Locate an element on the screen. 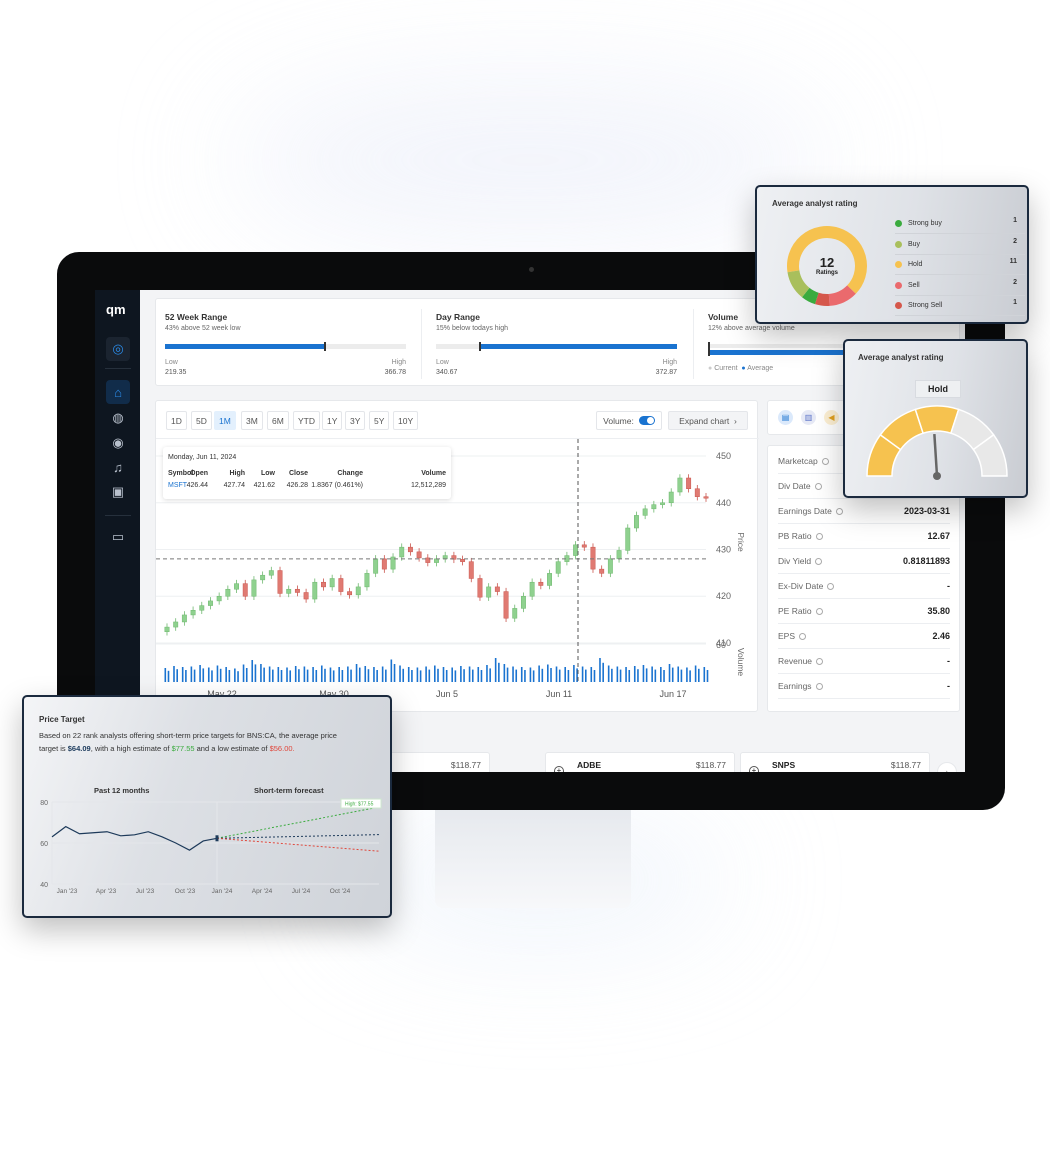 The height and width of the screenshot is (1161, 1050). calendar-icon: ▥ is located at coordinates (808, 417).